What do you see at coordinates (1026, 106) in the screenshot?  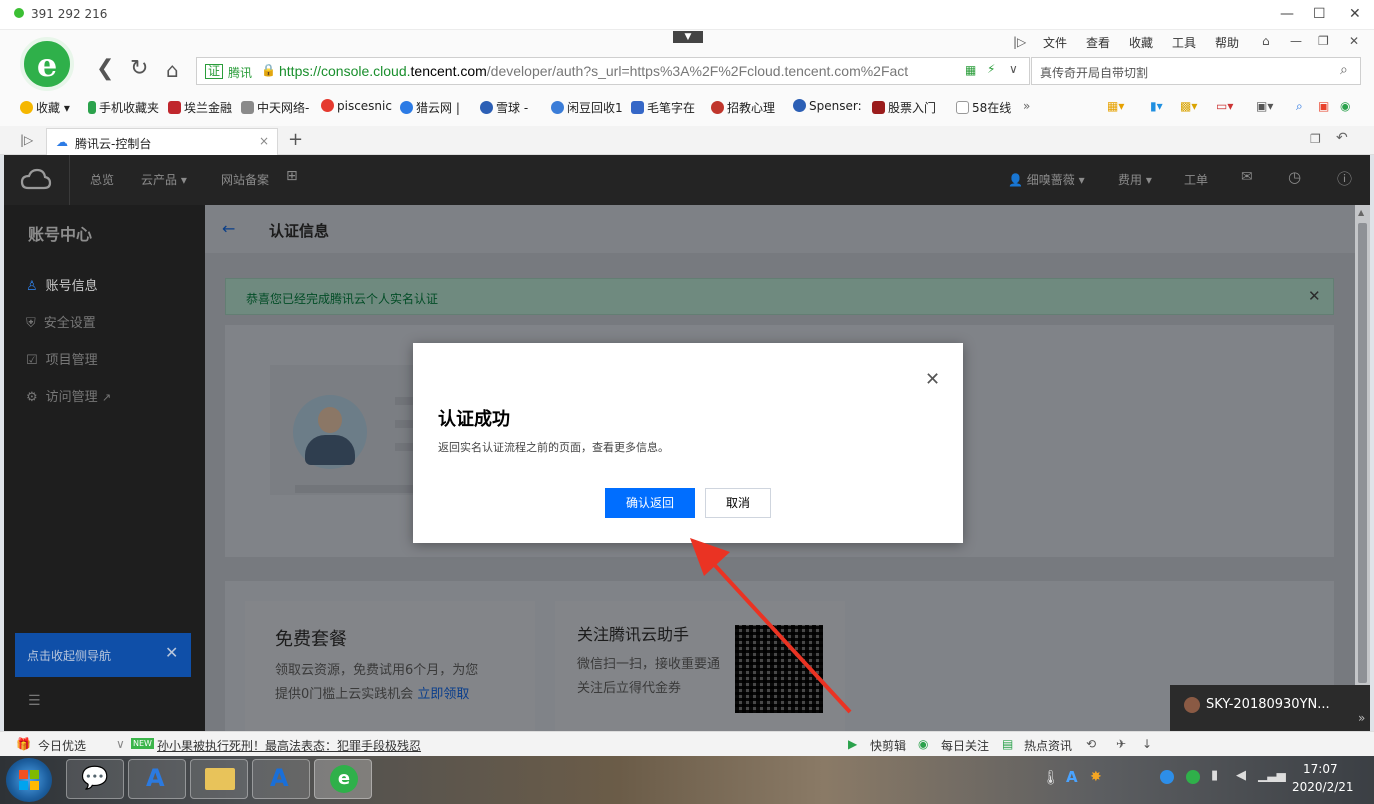 I see `more-bookmarks-icon: »` at bounding box center [1026, 106].